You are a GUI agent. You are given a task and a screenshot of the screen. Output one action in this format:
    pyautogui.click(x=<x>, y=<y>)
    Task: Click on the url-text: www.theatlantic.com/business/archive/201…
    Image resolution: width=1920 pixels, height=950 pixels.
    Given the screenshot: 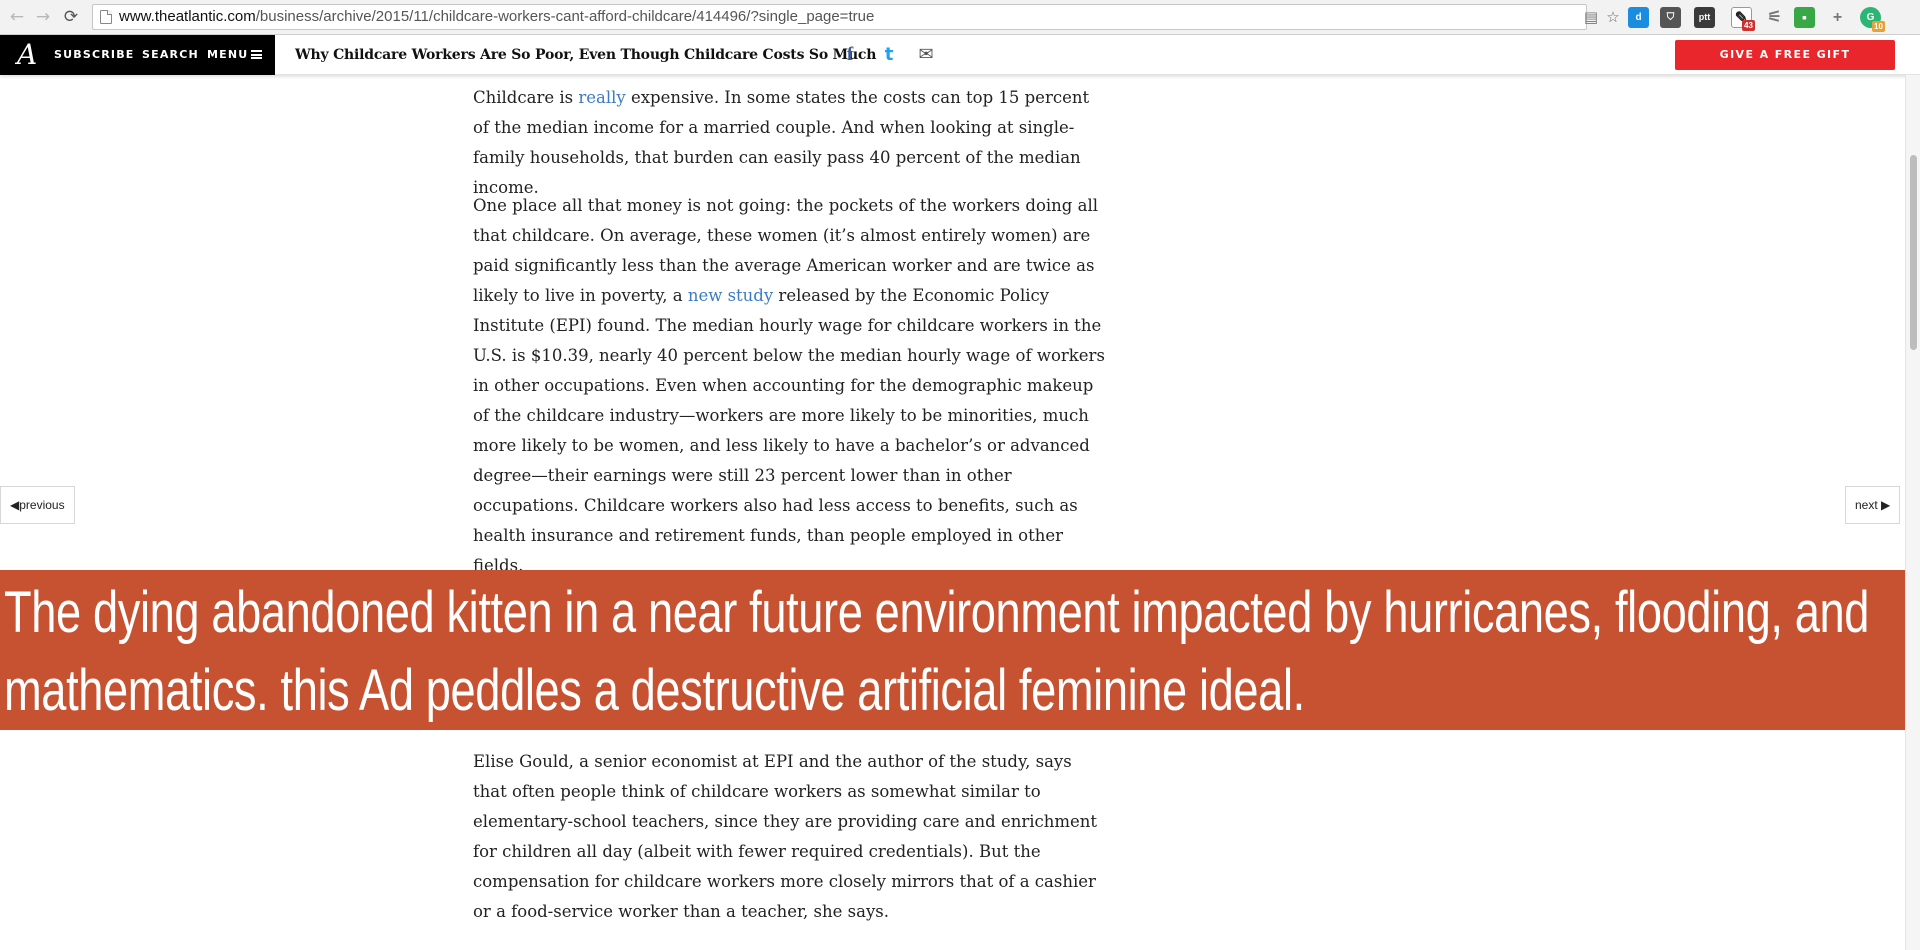 What is the action you would take?
    pyautogui.click(x=496, y=16)
    